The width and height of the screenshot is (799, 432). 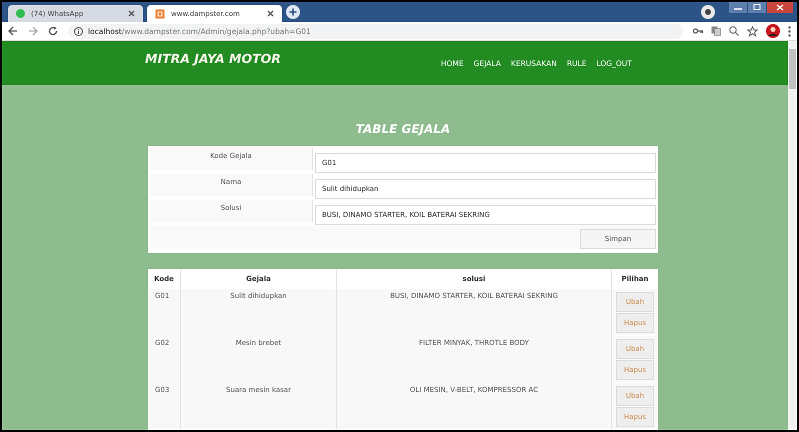 What do you see at coordinates (20, 13) in the screenshot?
I see `chat-icon` at bounding box center [20, 13].